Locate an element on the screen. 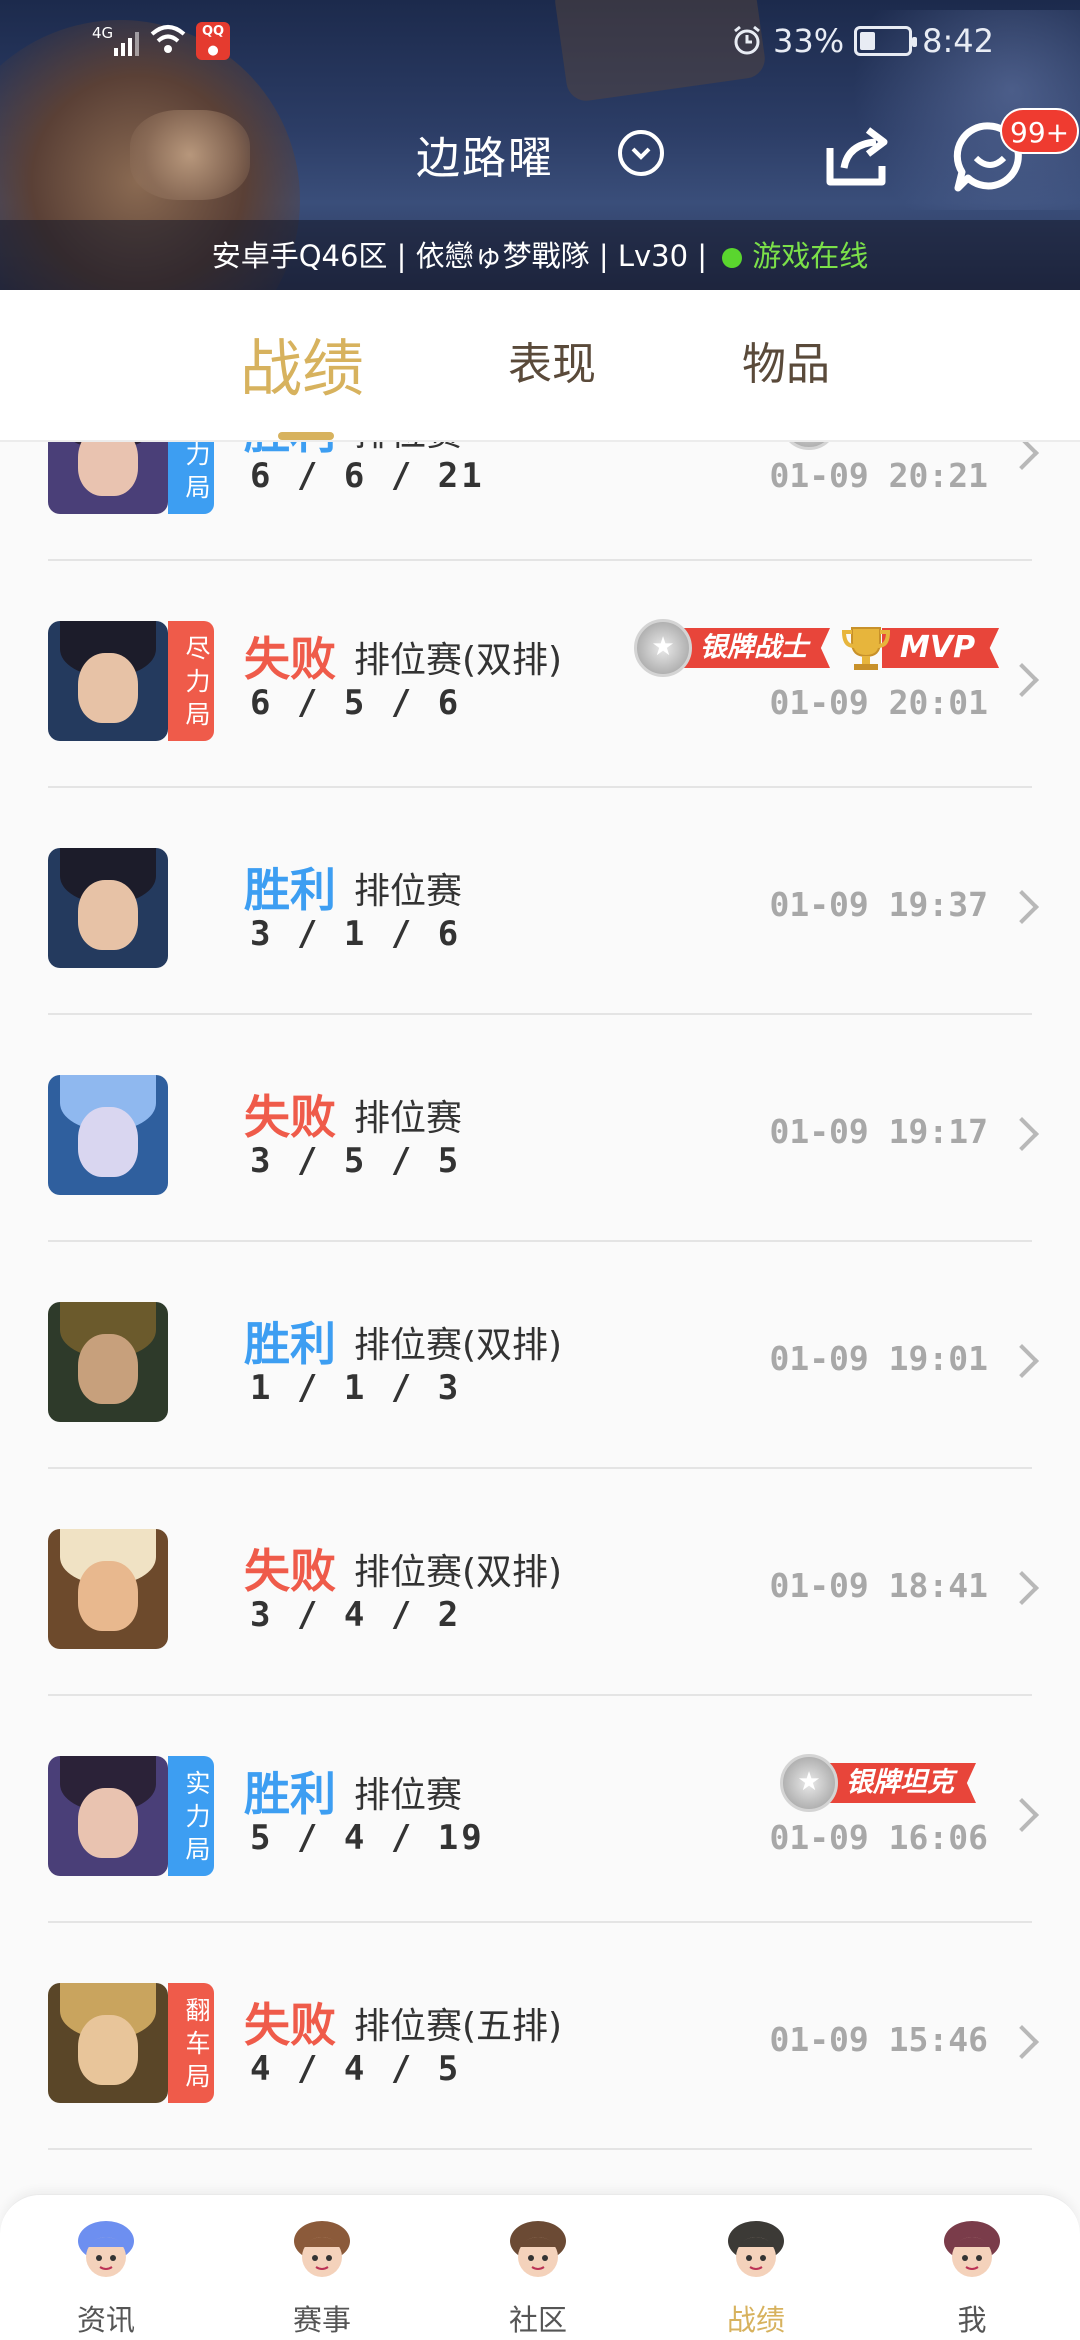  match-time: 01-09 19:37 is located at coordinates (878, 904).